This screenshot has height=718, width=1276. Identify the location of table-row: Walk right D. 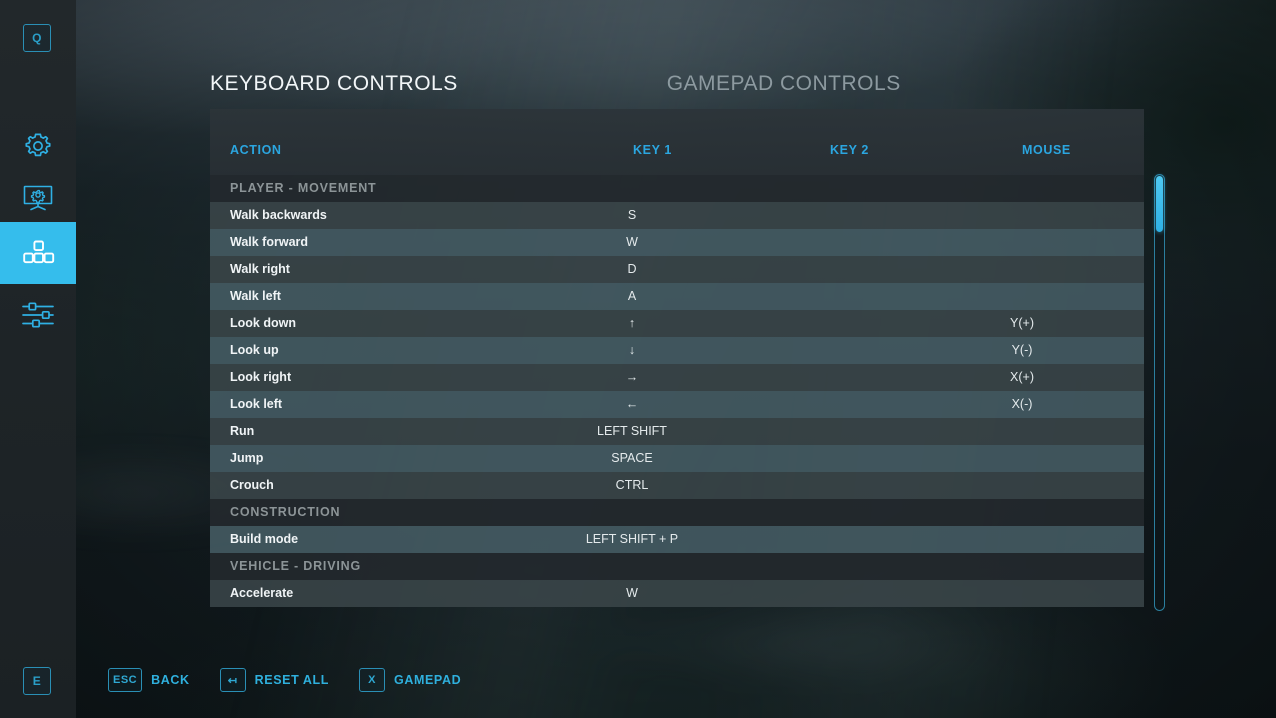
(677, 269).